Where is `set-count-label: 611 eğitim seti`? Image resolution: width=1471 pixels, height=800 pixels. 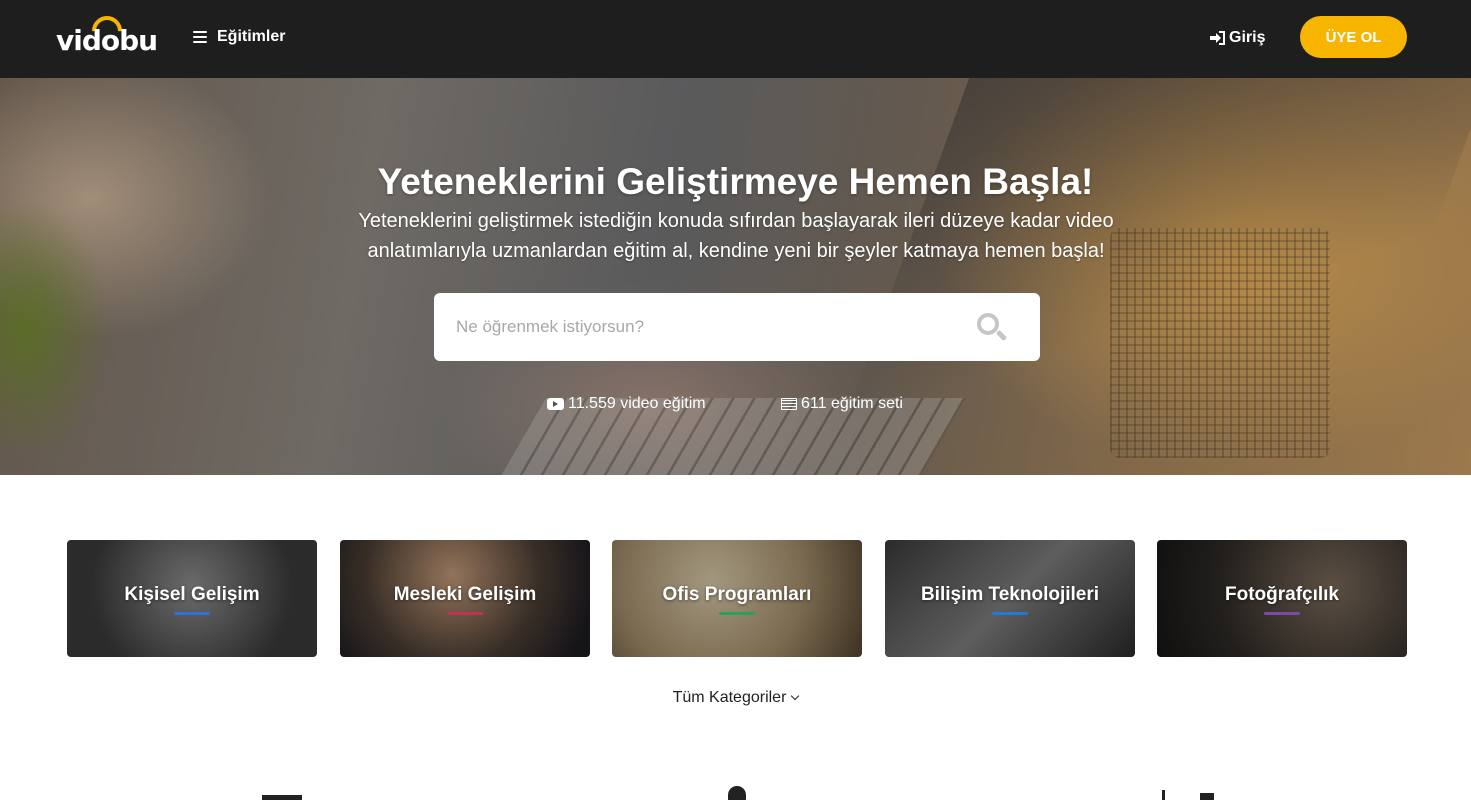 set-count-label: 611 eğitim seti is located at coordinates (852, 403).